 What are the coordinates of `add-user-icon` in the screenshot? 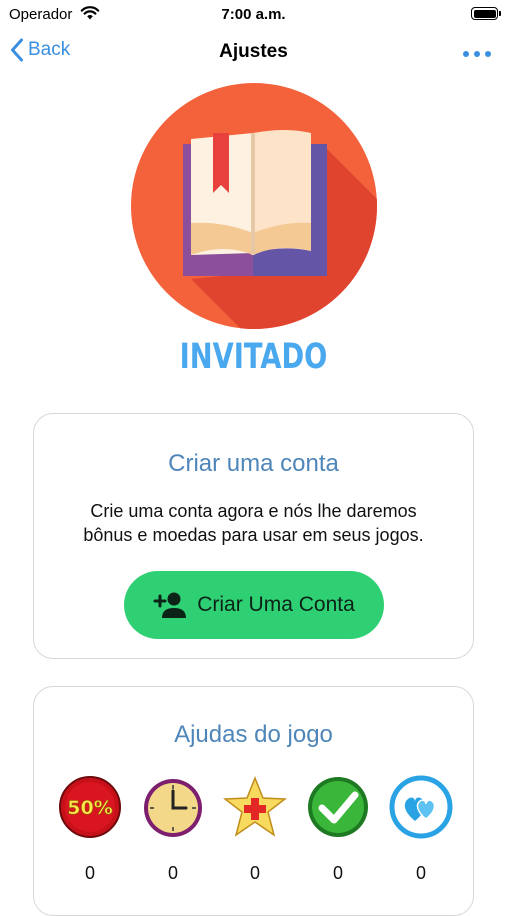 It's located at (170, 605).